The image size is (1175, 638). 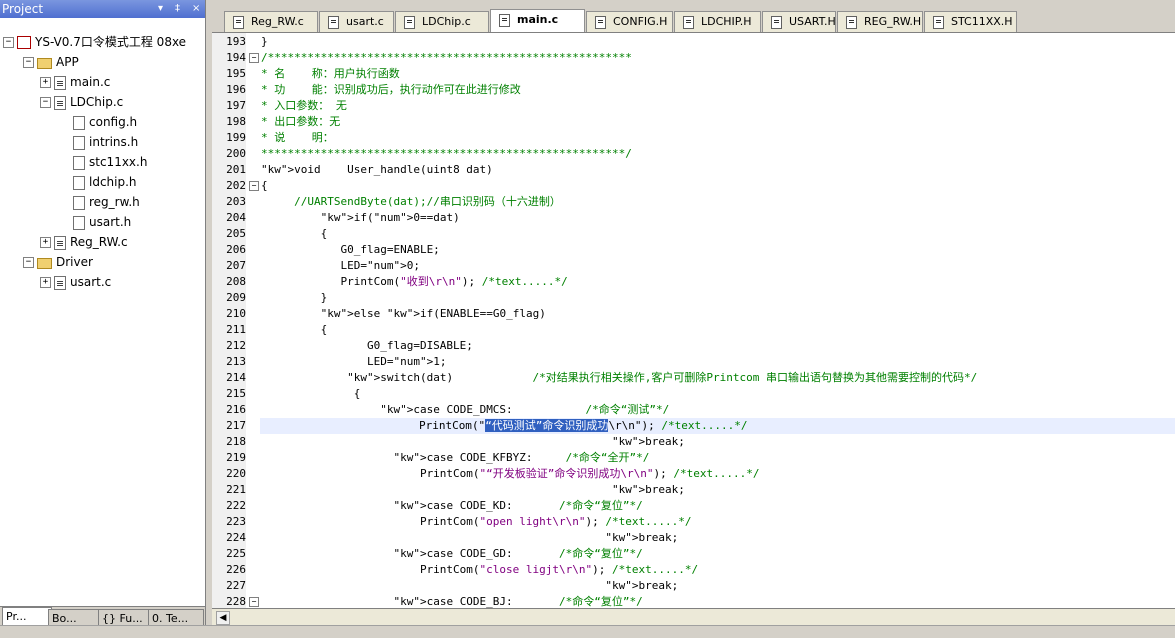 I want to click on fold-column, so click(x=253, y=321).